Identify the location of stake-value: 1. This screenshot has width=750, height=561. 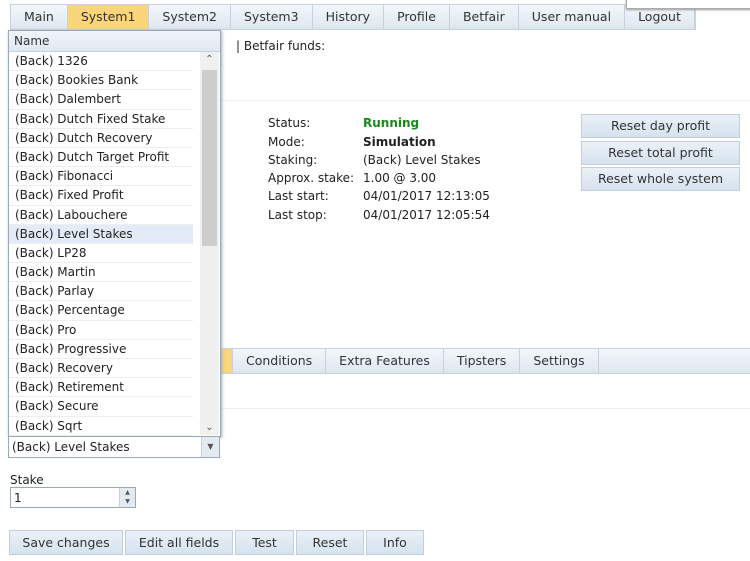
(18, 498).